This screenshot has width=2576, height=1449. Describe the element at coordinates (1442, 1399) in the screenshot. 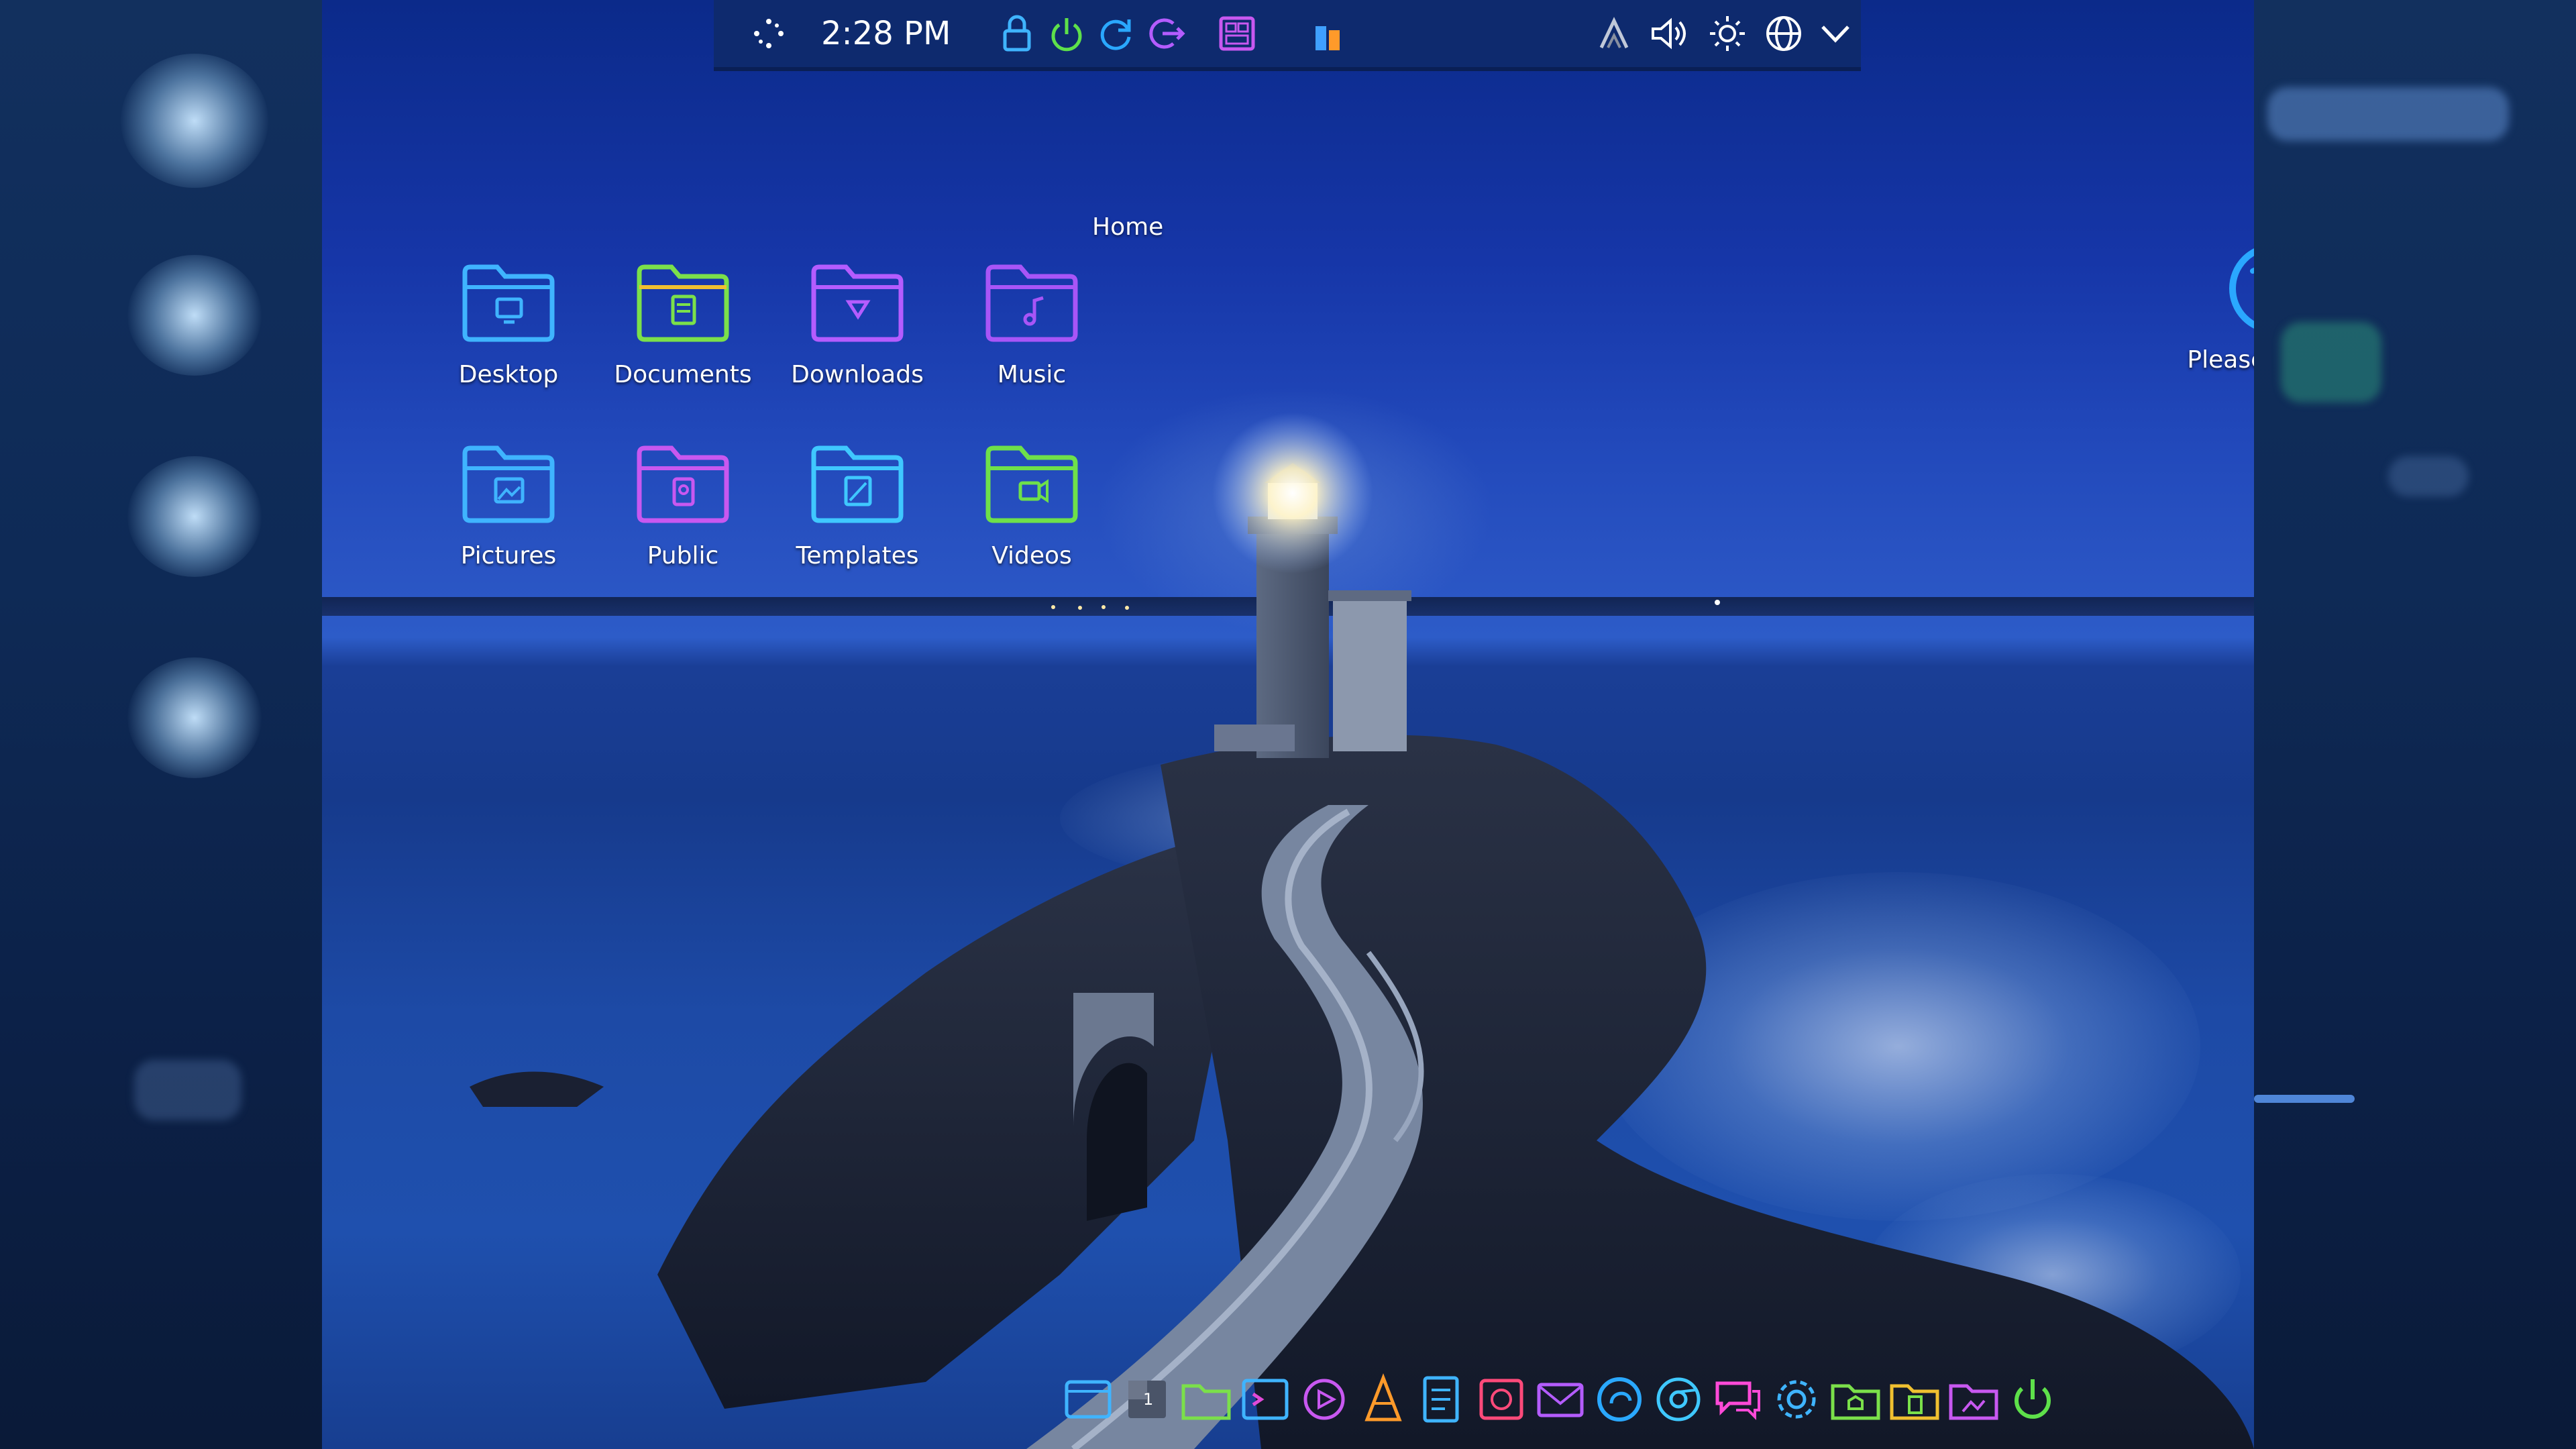

I see `text-editor-icon` at that location.